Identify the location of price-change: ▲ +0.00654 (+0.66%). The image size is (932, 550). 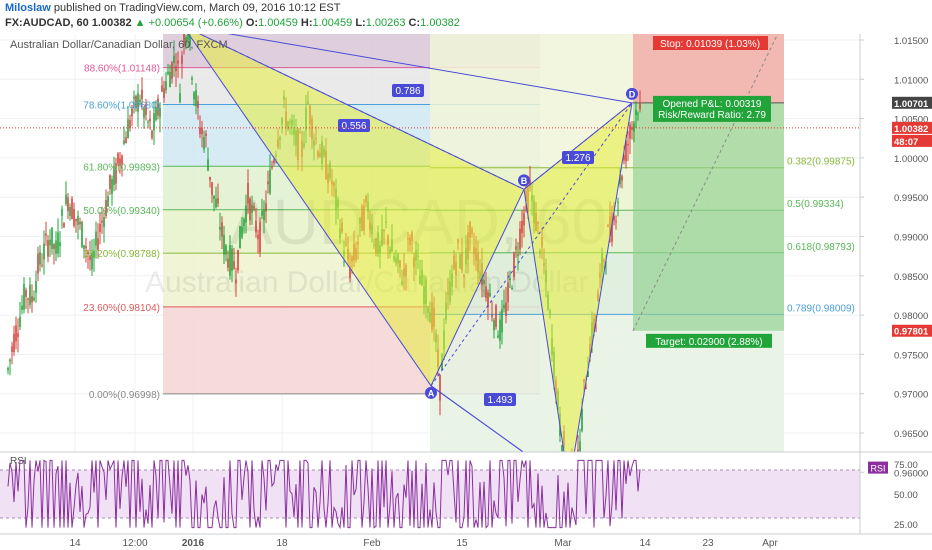
(188, 23).